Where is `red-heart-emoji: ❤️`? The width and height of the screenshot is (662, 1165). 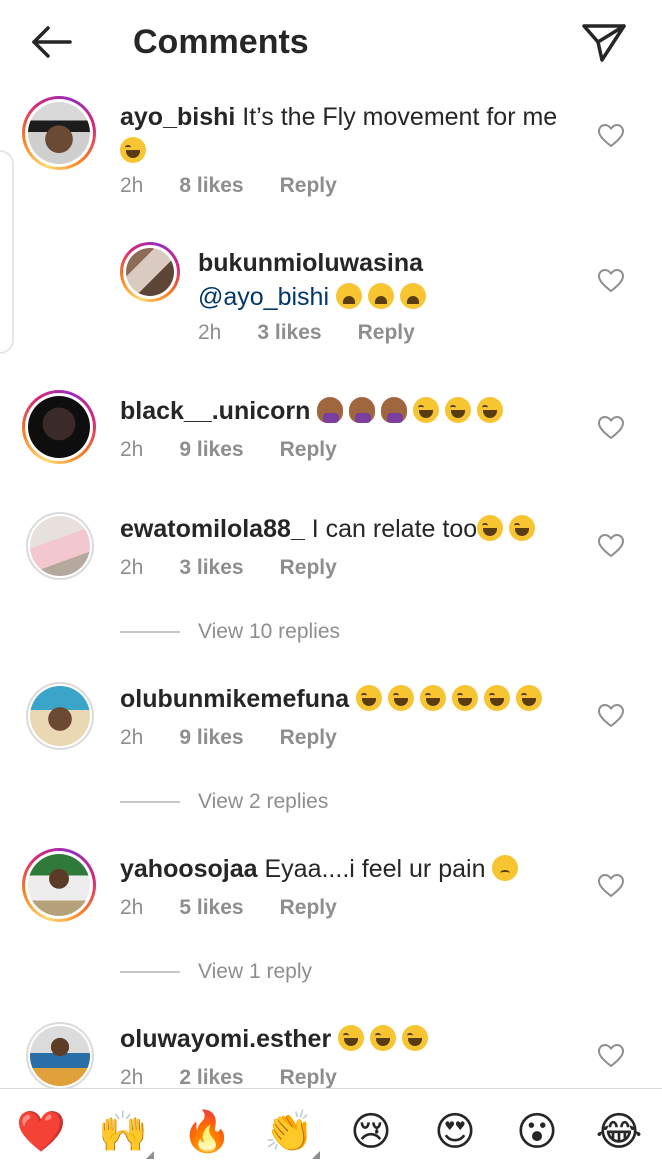
red-heart-emoji: ❤️ is located at coordinates (41, 1132).